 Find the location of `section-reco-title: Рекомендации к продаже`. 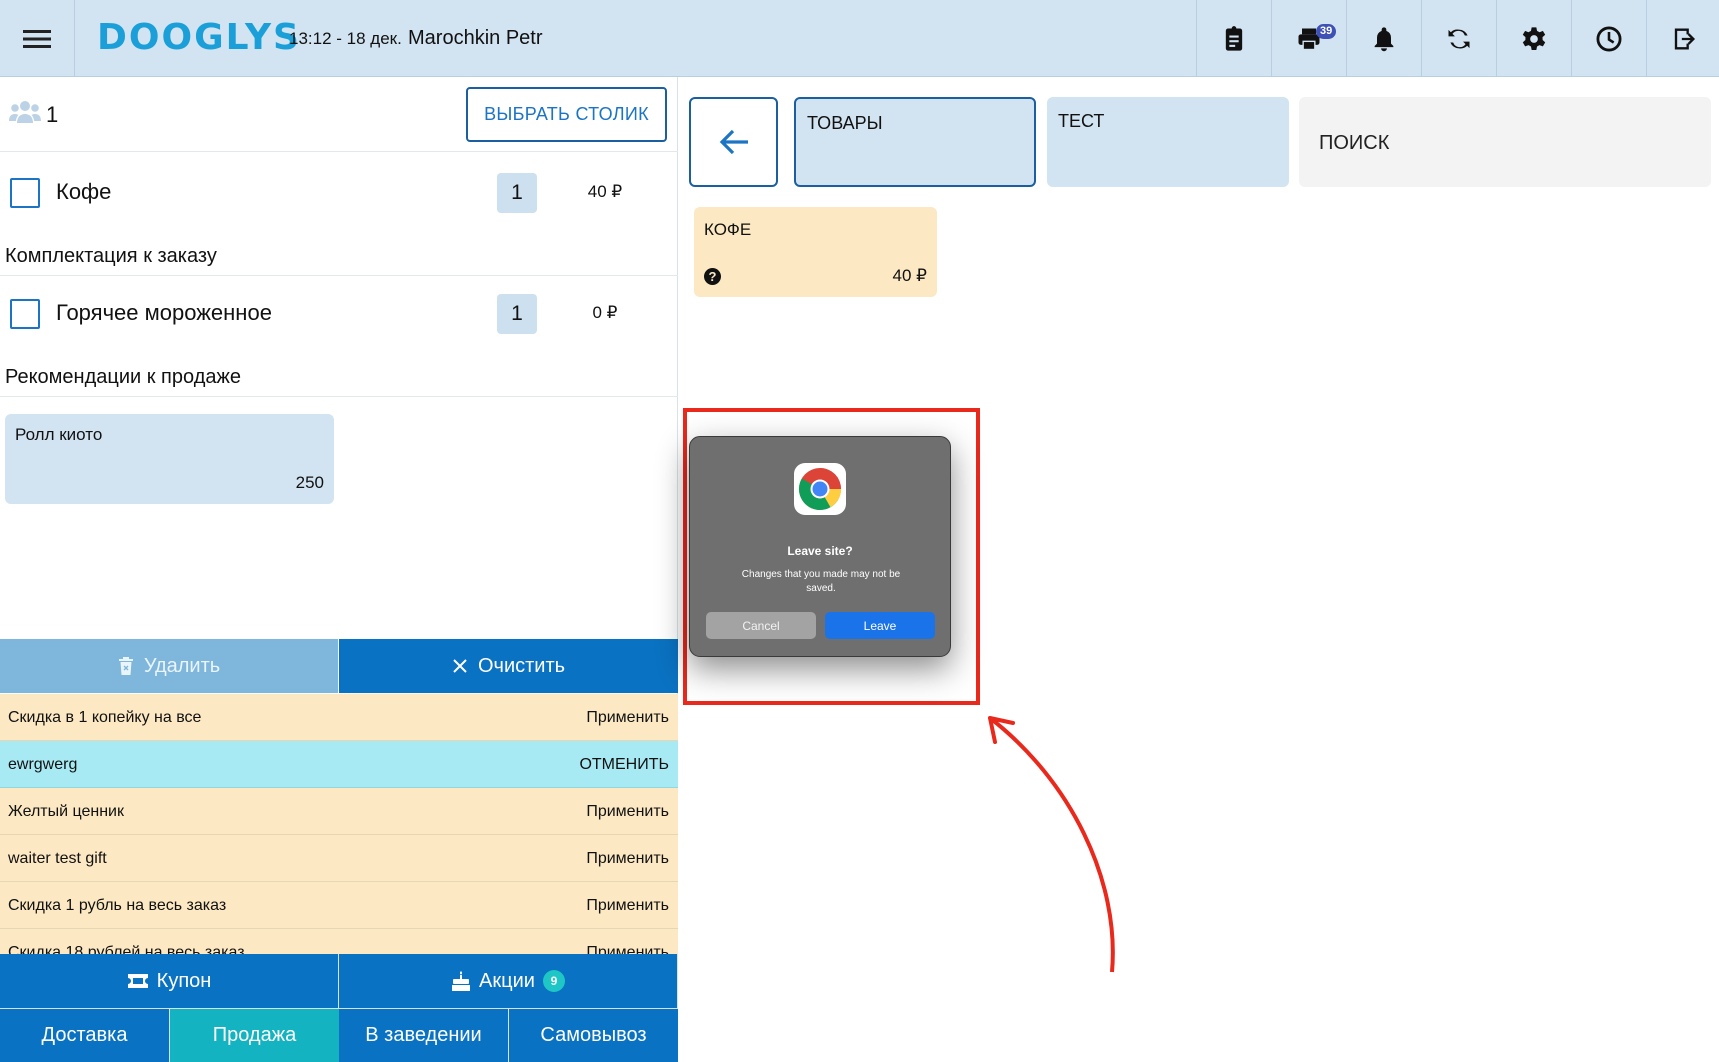

section-reco-title: Рекомендации к продаже is located at coordinates (123, 377).